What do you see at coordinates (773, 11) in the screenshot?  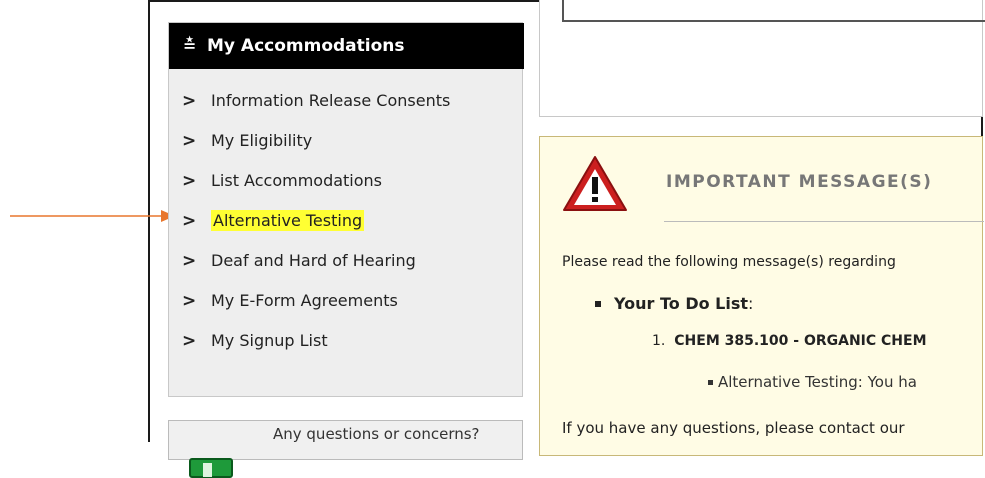 I see `top-panel-inner` at bounding box center [773, 11].